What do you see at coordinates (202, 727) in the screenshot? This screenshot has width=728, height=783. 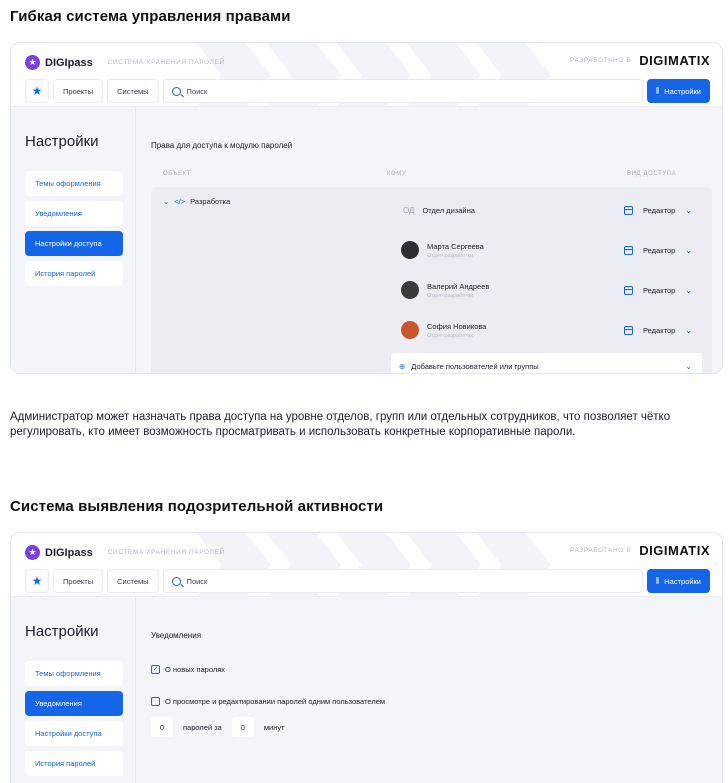 I see `count-label: паролей за` at bounding box center [202, 727].